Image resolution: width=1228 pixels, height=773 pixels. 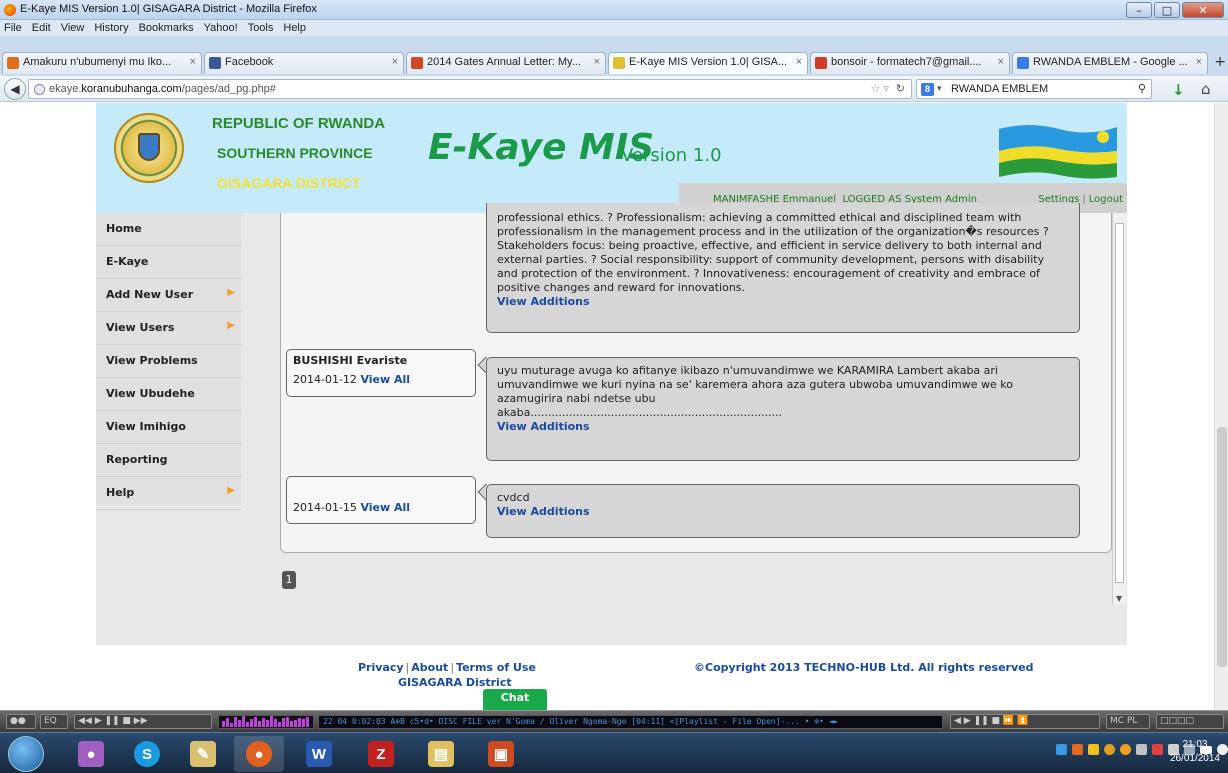 What do you see at coordinates (1025, 721) in the screenshot?
I see `media-transport-buttons: ◀ ▶ ❚❚ ■ ⏩ ⏫` at bounding box center [1025, 721].